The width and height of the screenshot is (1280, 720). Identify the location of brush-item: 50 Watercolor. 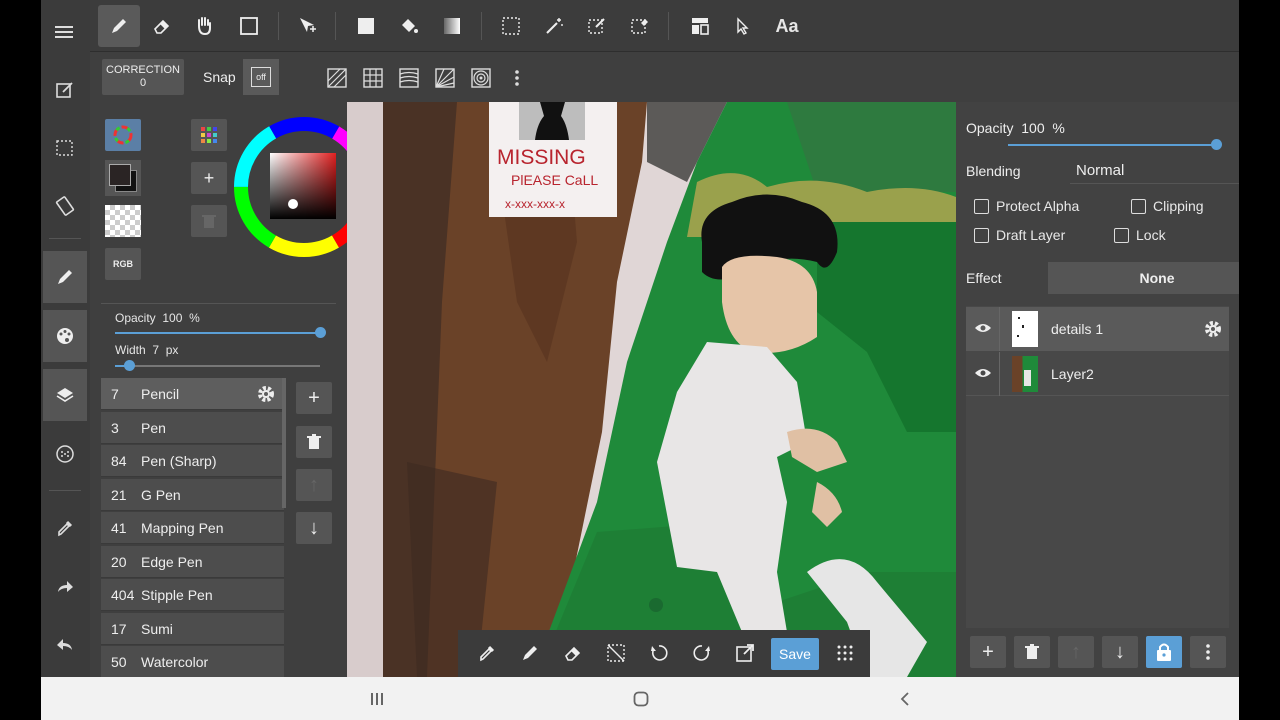
(192, 661).